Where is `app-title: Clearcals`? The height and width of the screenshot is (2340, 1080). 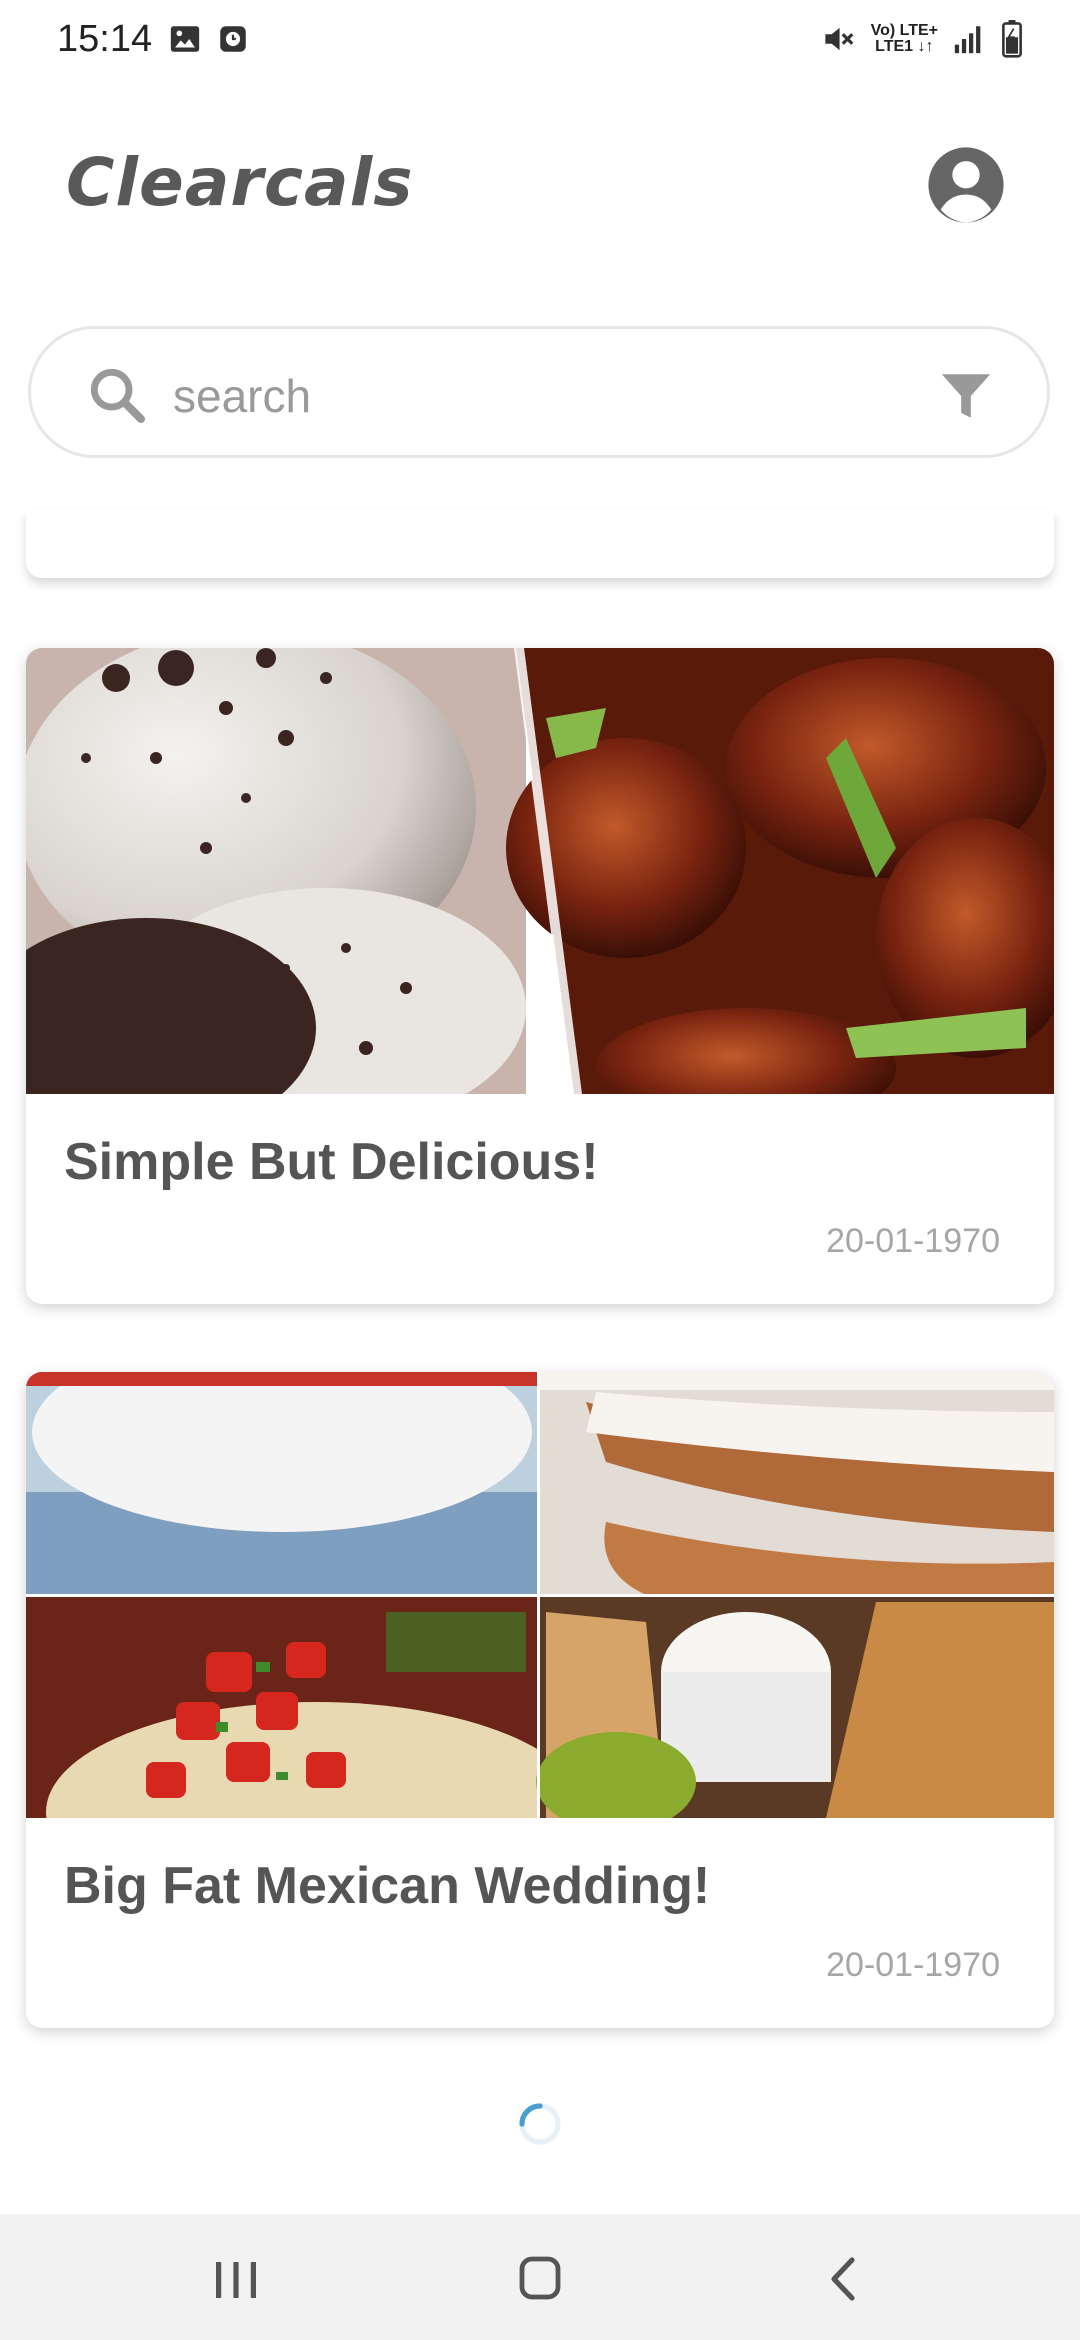 app-title: Clearcals is located at coordinates (240, 182).